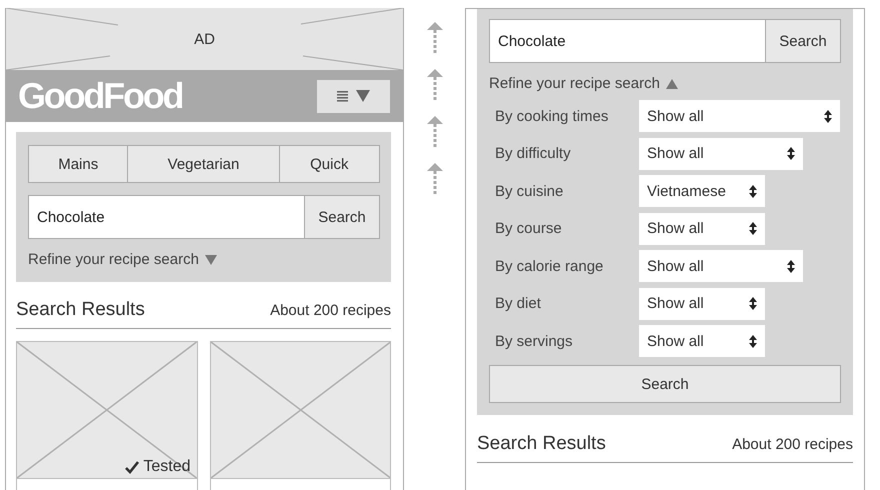 This screenshot has width=880, height=490. What do you see at coordinates (342, 96) in the screenshot?
I see `menu-icon` at bounding box center [342, 96].